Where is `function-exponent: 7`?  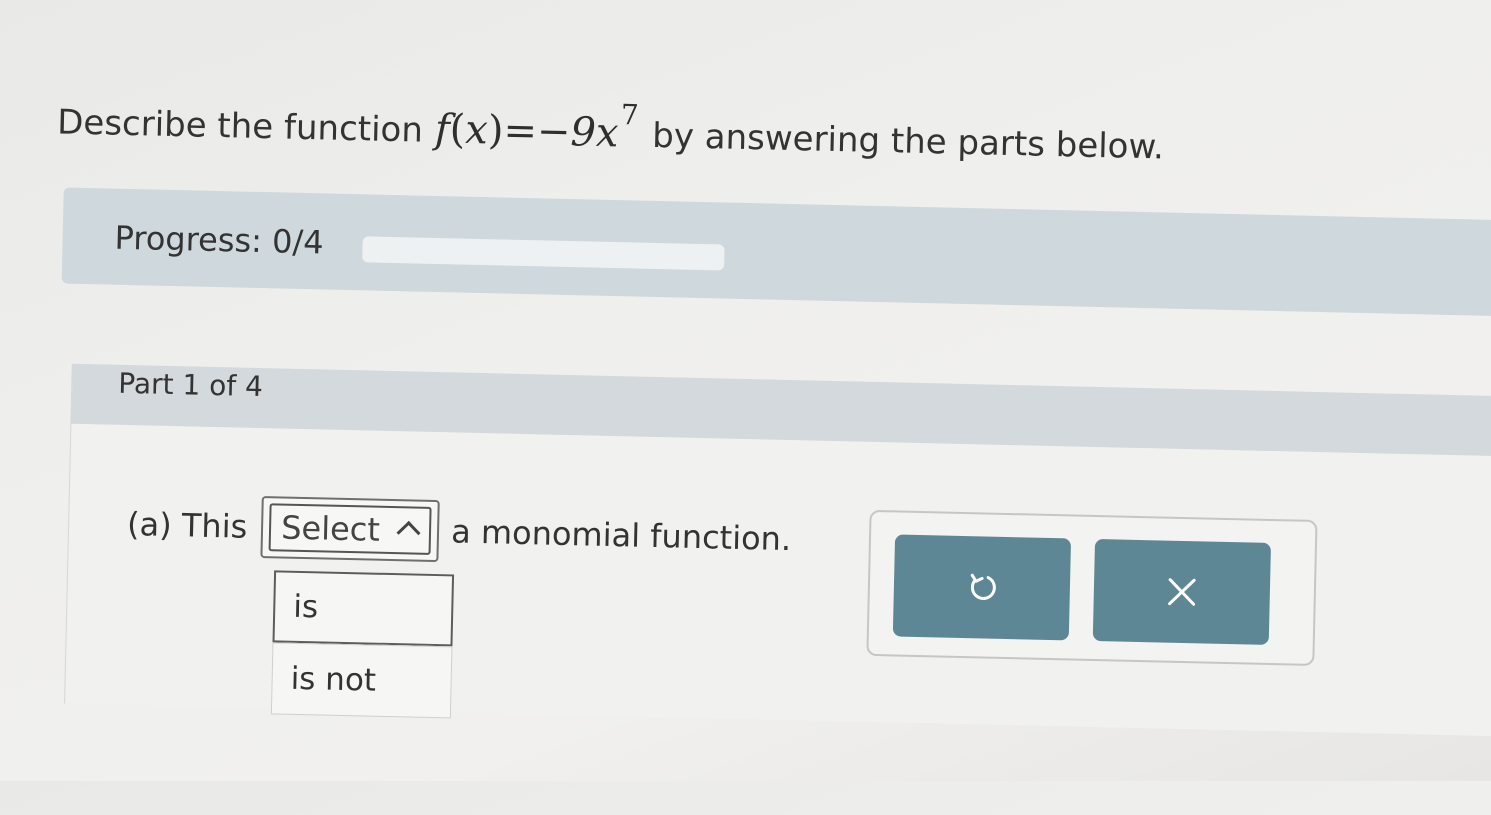
function-exponent: 7 is located at coordinates (630, 115).